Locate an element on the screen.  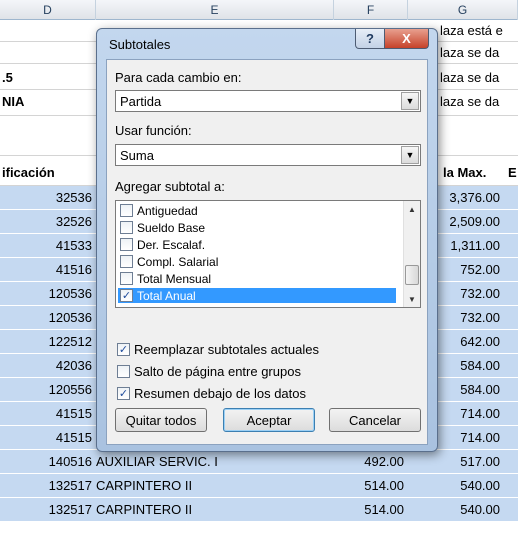
field-label: Total Mensual is located at coordinates (174, 278).